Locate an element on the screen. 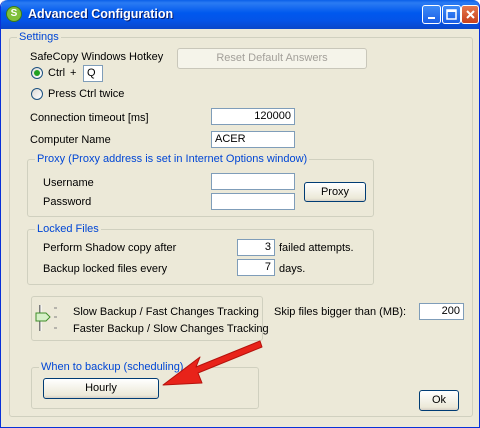  maximize-icon is located at coordinates (451, 14).